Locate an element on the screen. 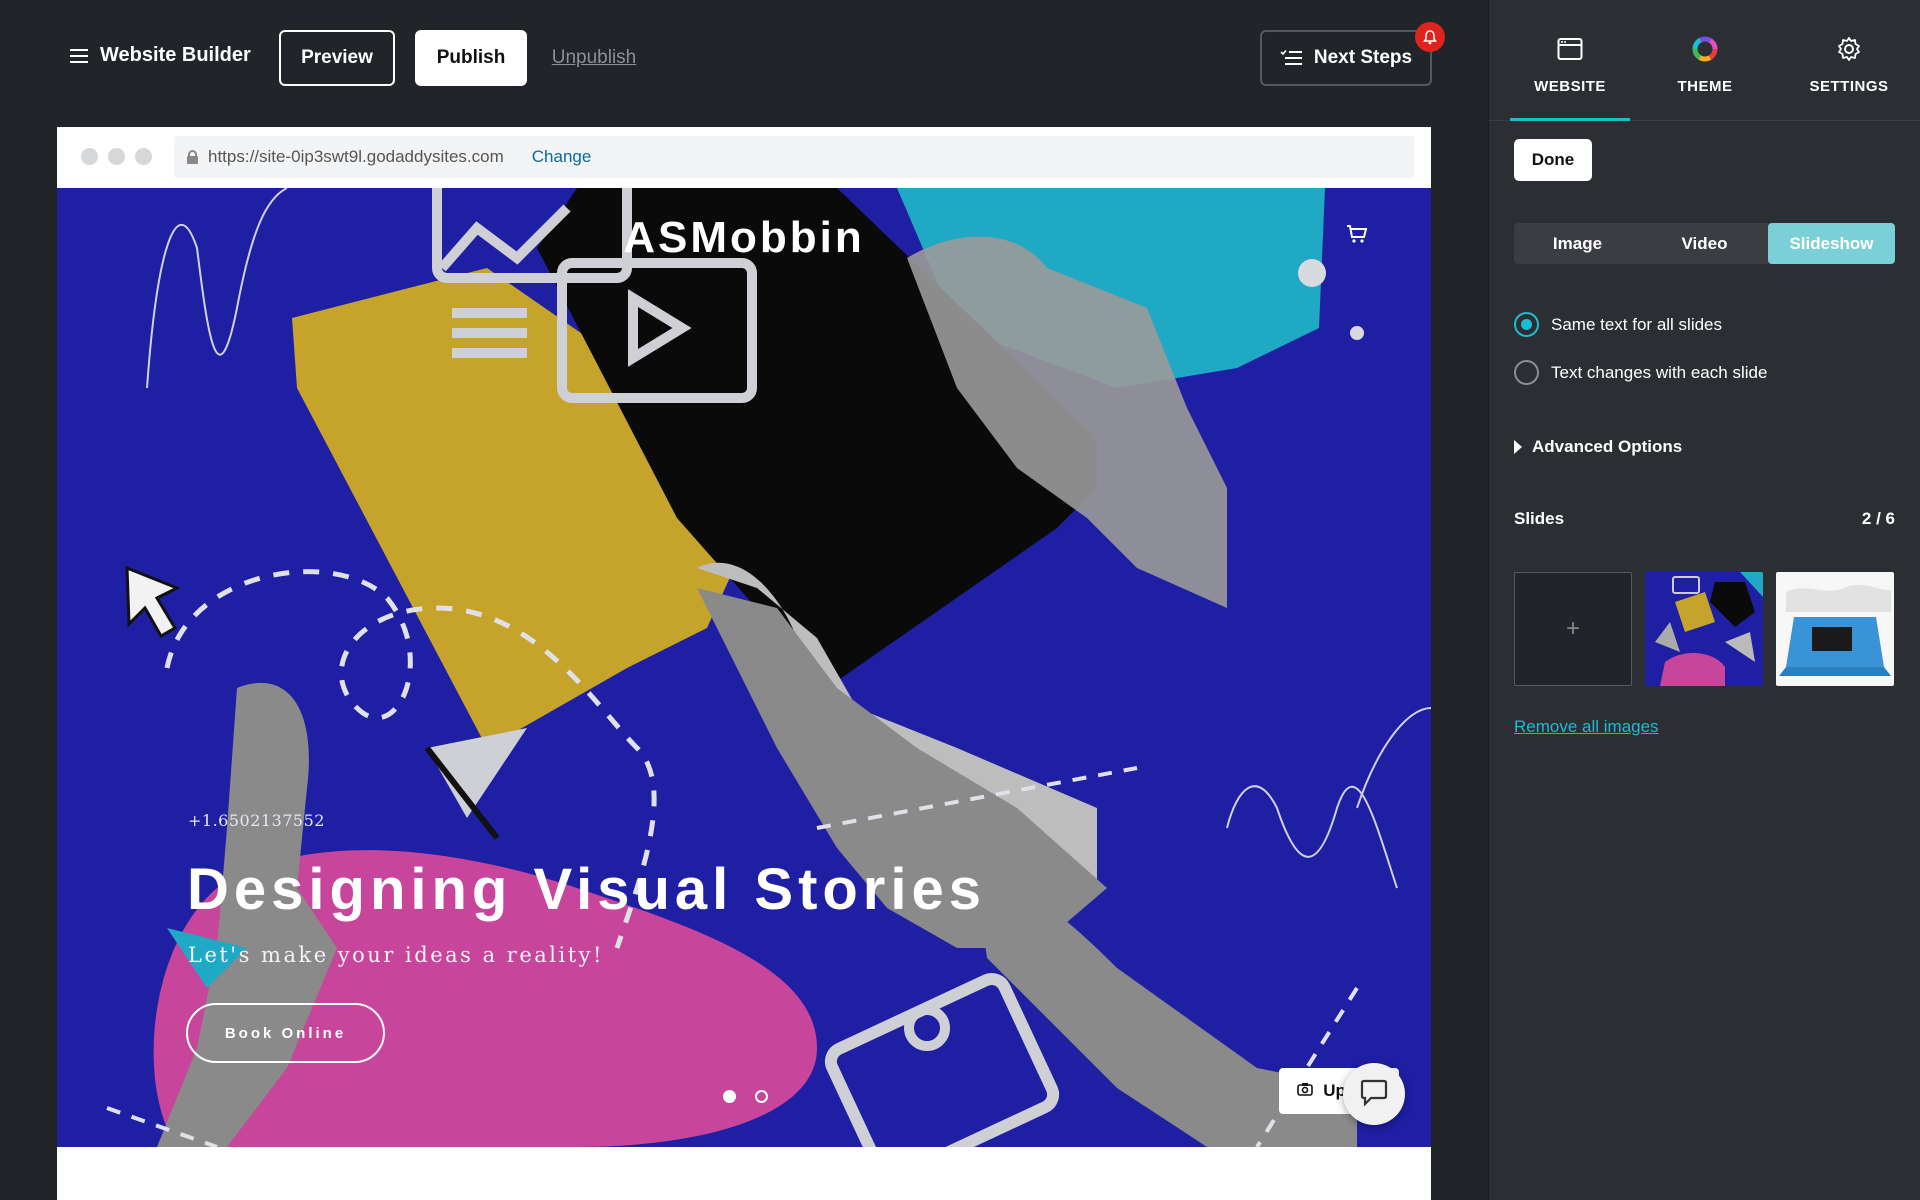 Image resolution: width=1920 pixels, height=1200 pixels. checklist-icon is located at coordinates (1291, 57).